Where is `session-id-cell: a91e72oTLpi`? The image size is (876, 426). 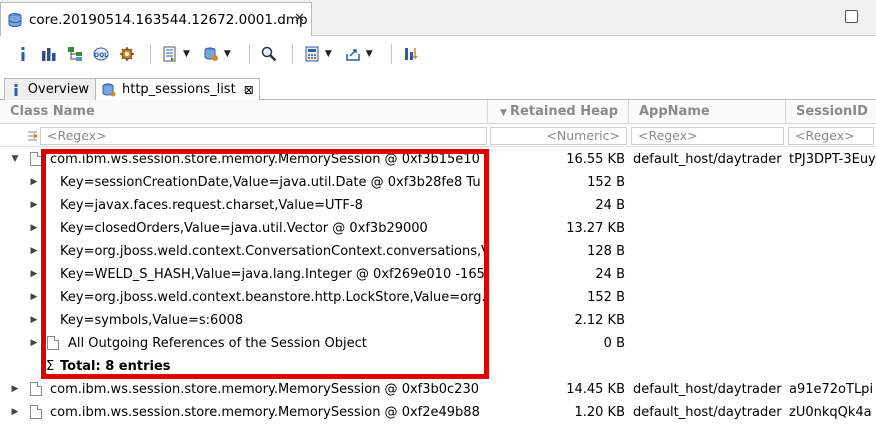 session-id-cell: a91e72oTLpi is located at coordinates (831, 389).